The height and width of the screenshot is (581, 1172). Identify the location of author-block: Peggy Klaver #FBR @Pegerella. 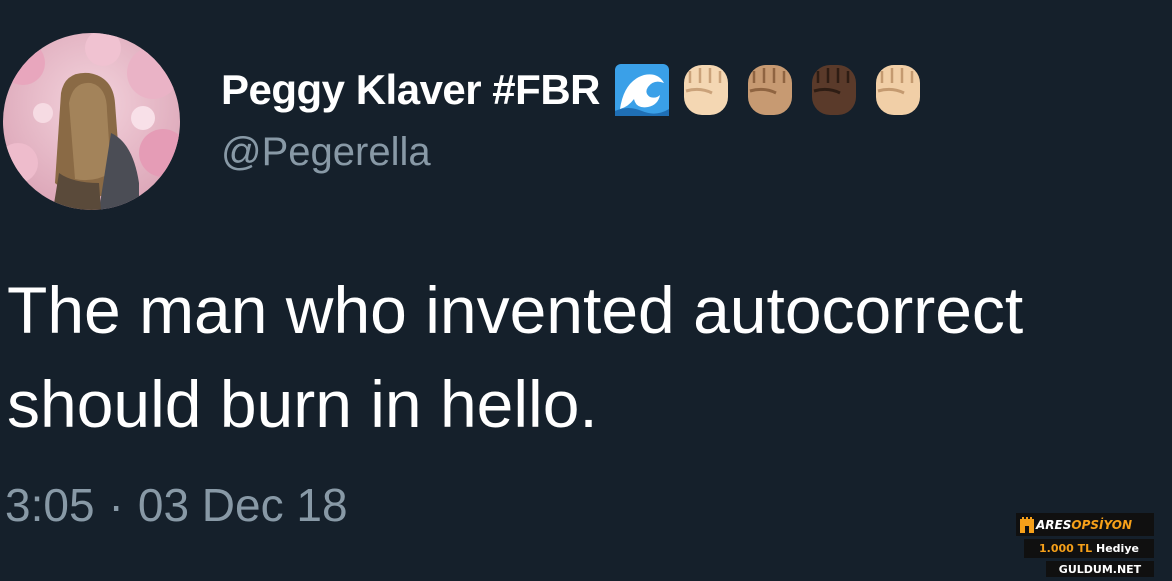
(573, 116).